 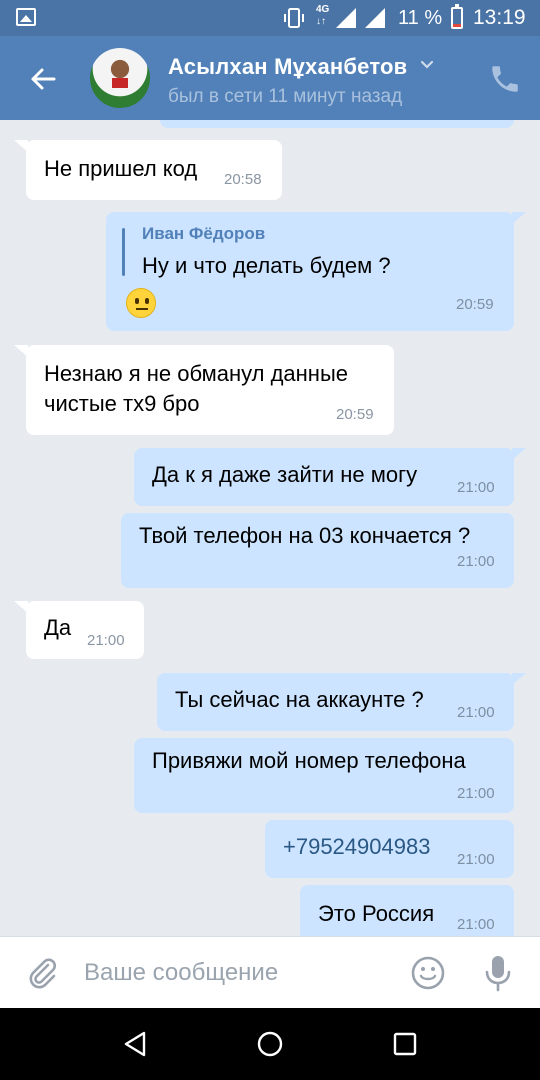 What do you see at coordinates (285, 474) in the screenshot?
I see `message-text: Да к я даже зайти не могу` at bounding box center [285, 474].